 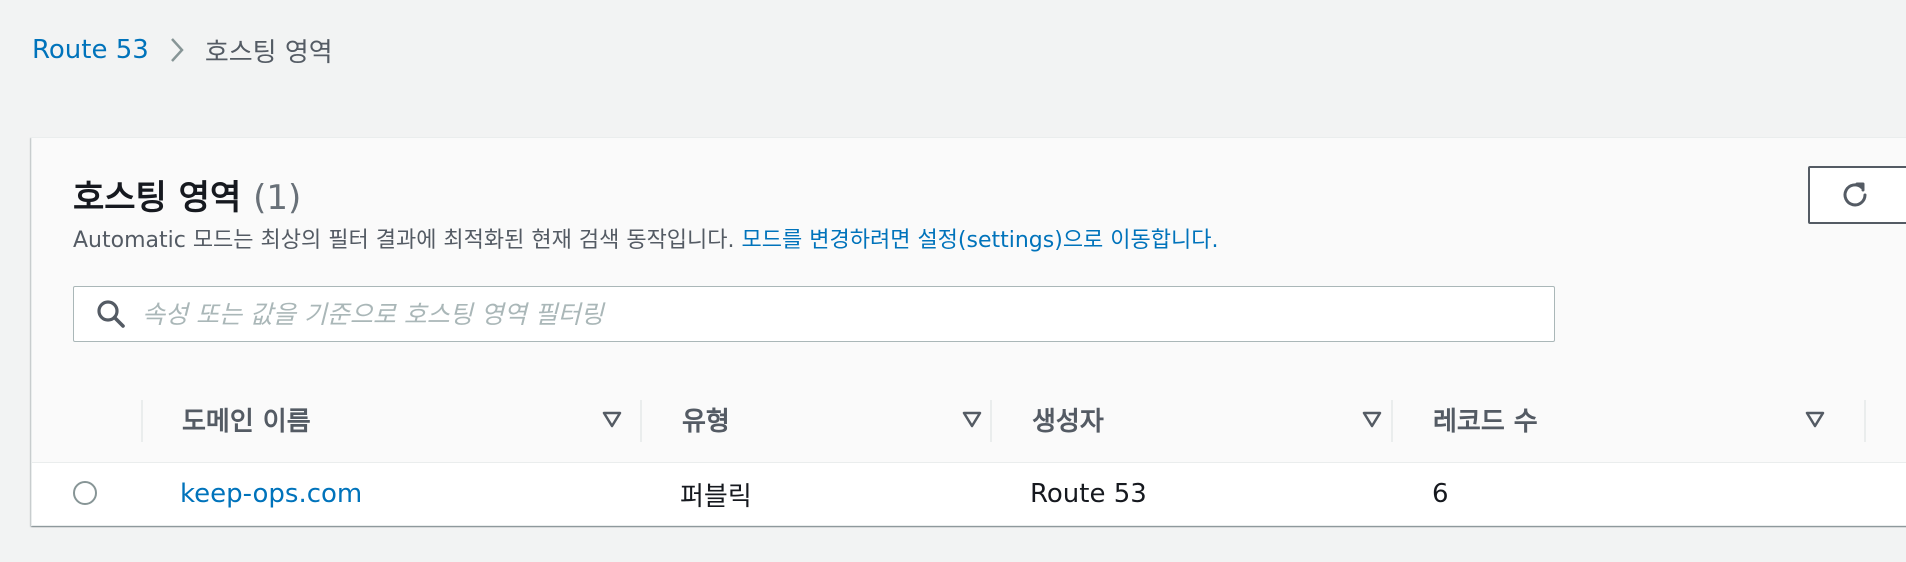 What do you see at coordinates (90, 50) in the screenshot?
I see `breadcrumb-route53-link: Route 53` at bounding box center [90, 50].